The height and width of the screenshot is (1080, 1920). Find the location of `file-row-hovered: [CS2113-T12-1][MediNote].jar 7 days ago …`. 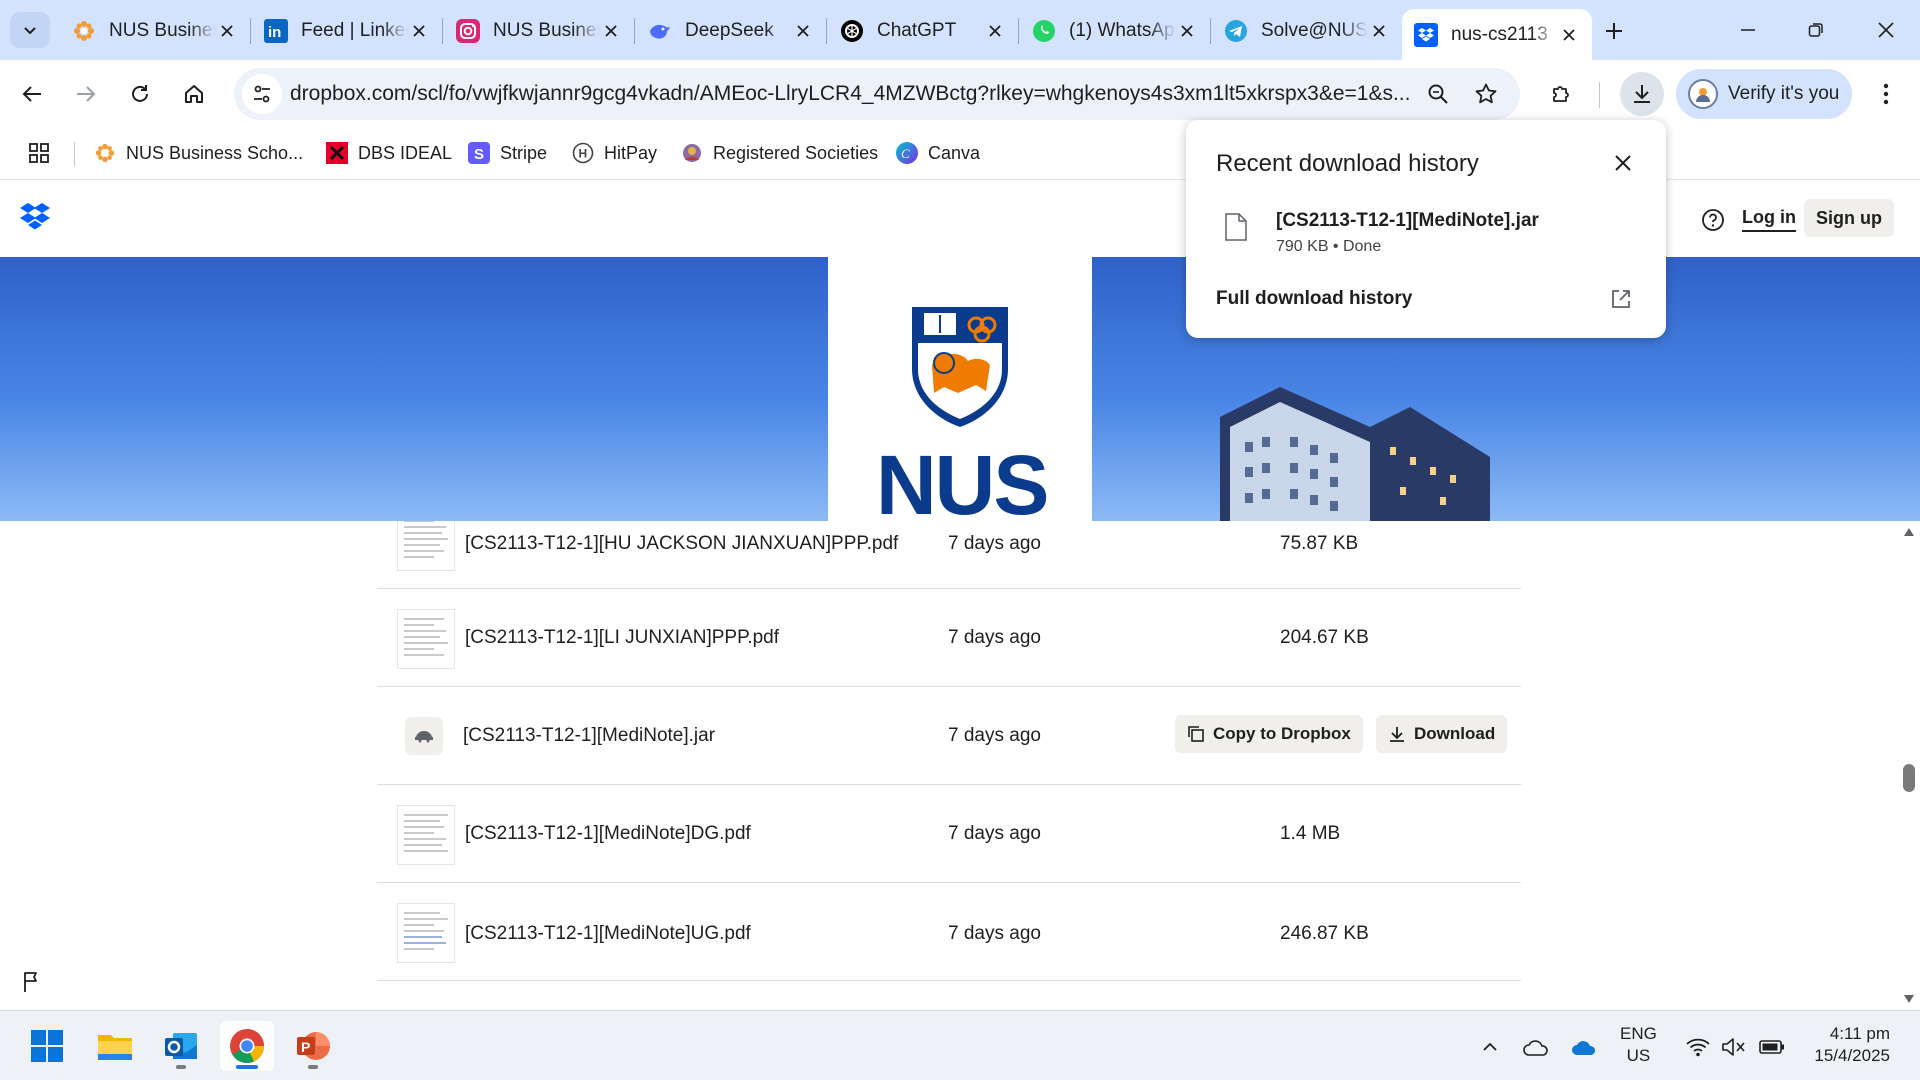

file-row-hovered: [CS2113-T12-1][MediNote].jar 7 days ago … is located at coordinates (949, 736).